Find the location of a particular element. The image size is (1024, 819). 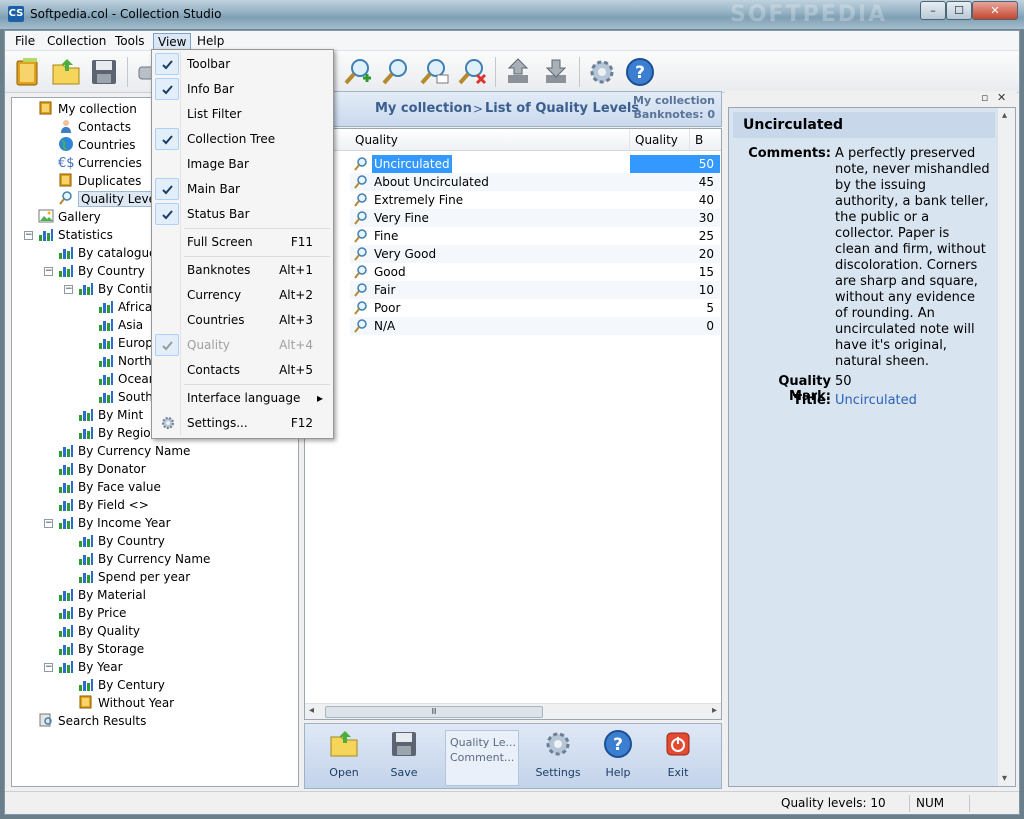

menu-item-info-bar: Info Bar is located at coordinates (242, 89).